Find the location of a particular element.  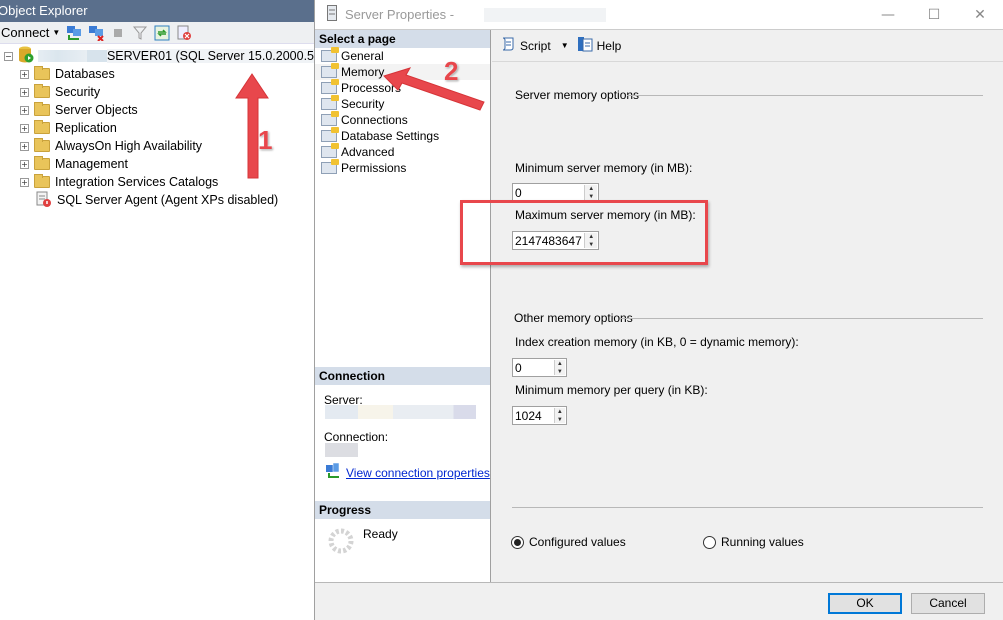

page-item-database-settings: Database Settings is located at coordinates (402, 135).